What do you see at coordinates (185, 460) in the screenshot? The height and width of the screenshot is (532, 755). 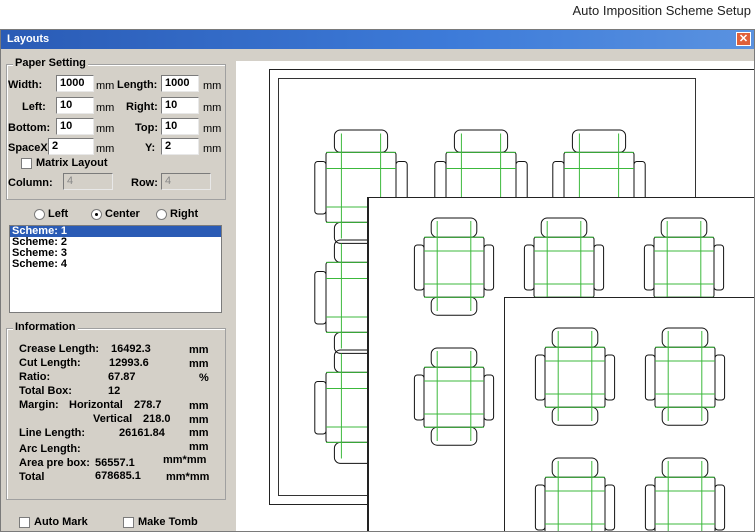 I see `area-per-box-unit: mm*mm` at bounding box center [185, 460].